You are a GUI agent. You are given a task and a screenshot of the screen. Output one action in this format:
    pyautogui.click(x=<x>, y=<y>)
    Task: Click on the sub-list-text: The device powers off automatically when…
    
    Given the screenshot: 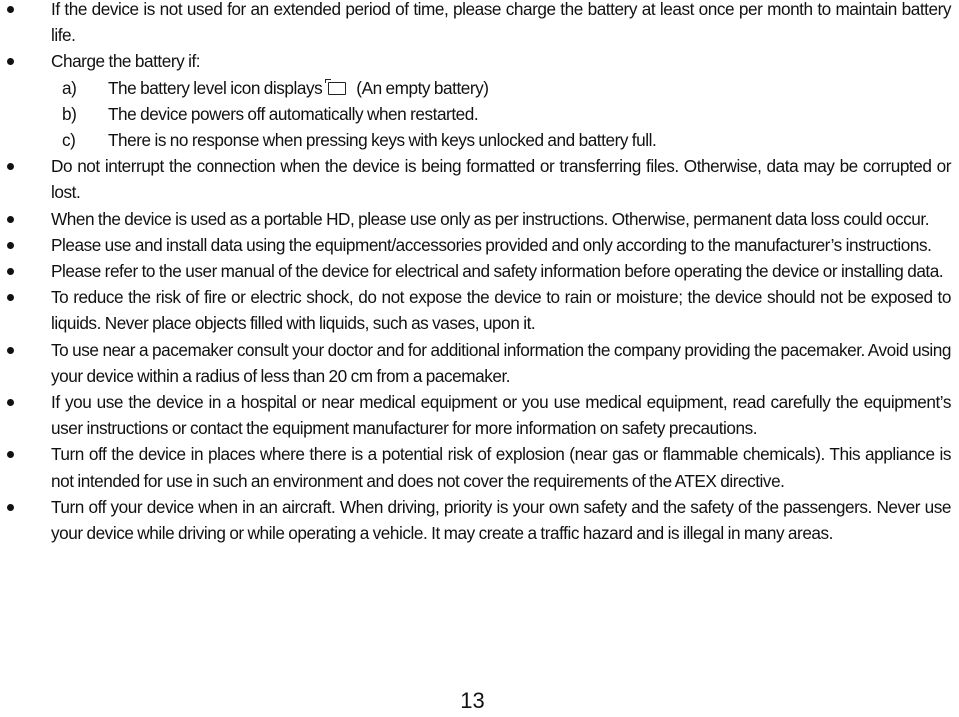 What is the action you would take?
    pyautogui.click(x=293, y=113)
    